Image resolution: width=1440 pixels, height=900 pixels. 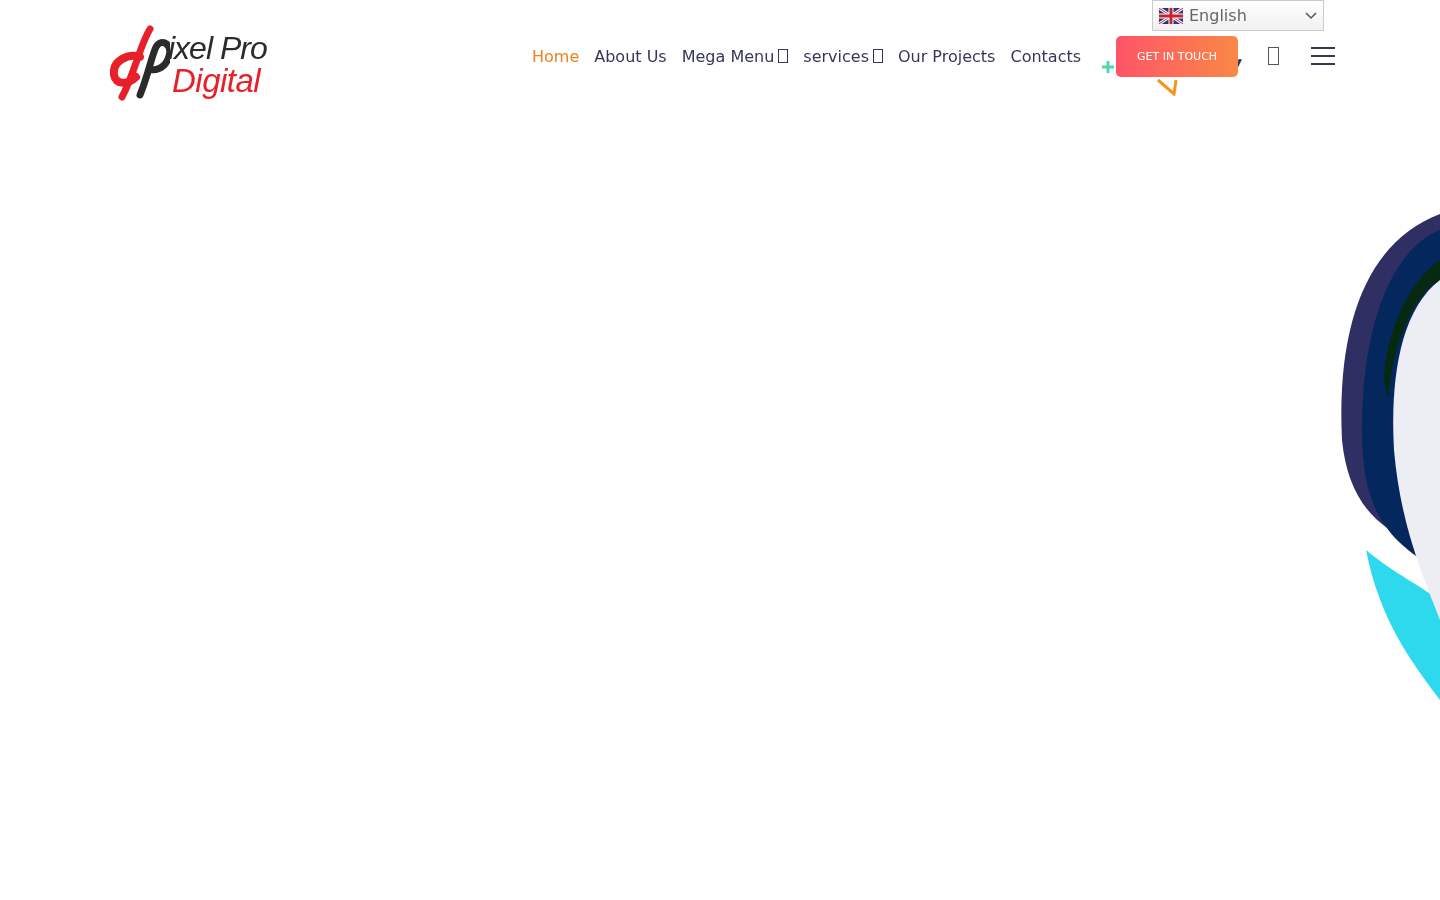 I want to click on chevron-down-icon, so click(x=1311, y=15).